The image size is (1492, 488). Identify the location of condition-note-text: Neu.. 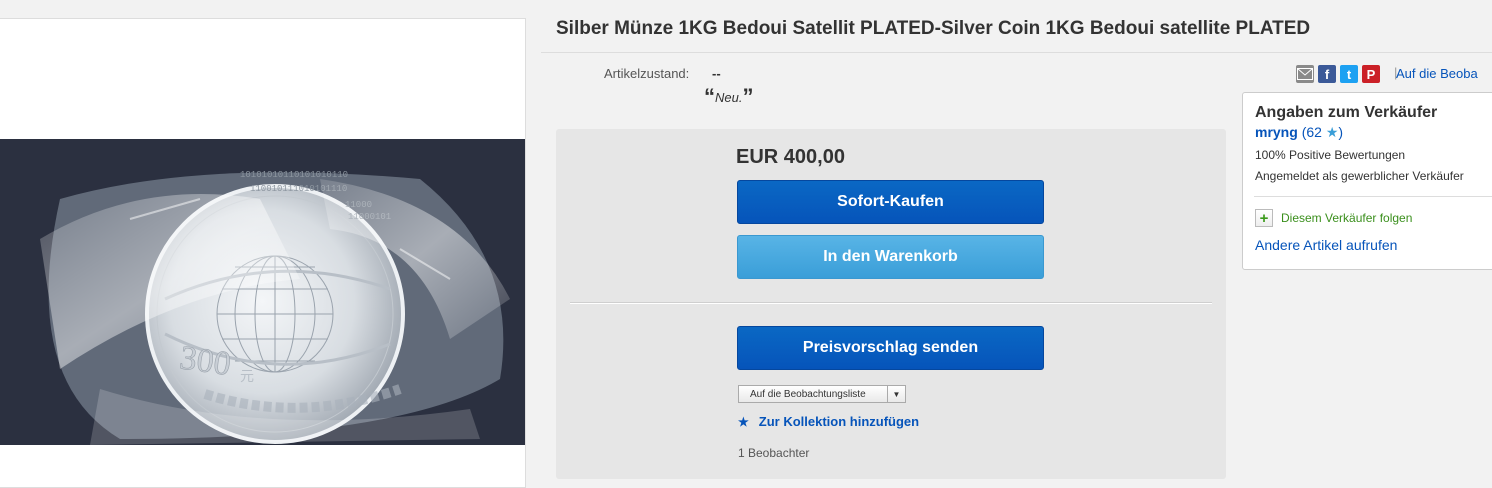
(729, 97).